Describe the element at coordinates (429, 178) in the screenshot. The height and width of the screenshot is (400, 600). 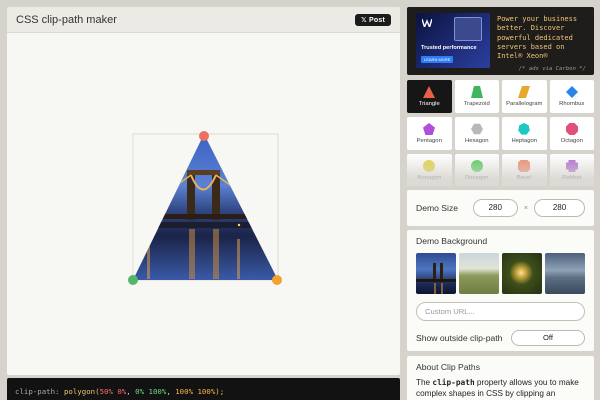
I see `shape-label: Nonagon` at that location.